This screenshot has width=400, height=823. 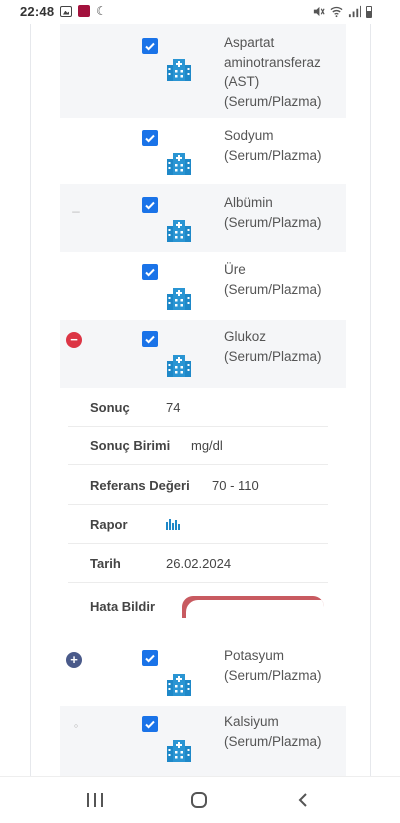 What do you see at coordinates (74, 340) in the screenshot?
I see `collapse-toggle-glukoz: −` at bounding box center [74, 340].